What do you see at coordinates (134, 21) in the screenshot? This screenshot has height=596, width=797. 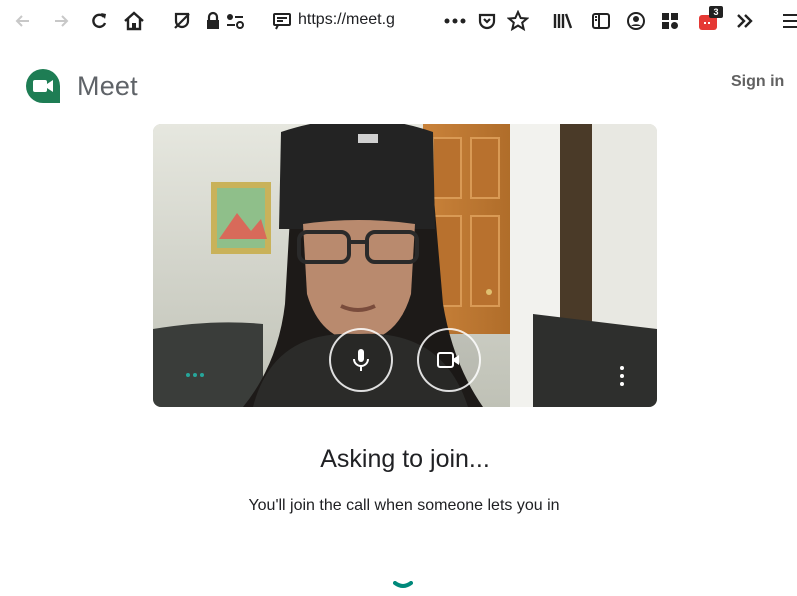 I see `home-icon` at bounding box center [134, 21].